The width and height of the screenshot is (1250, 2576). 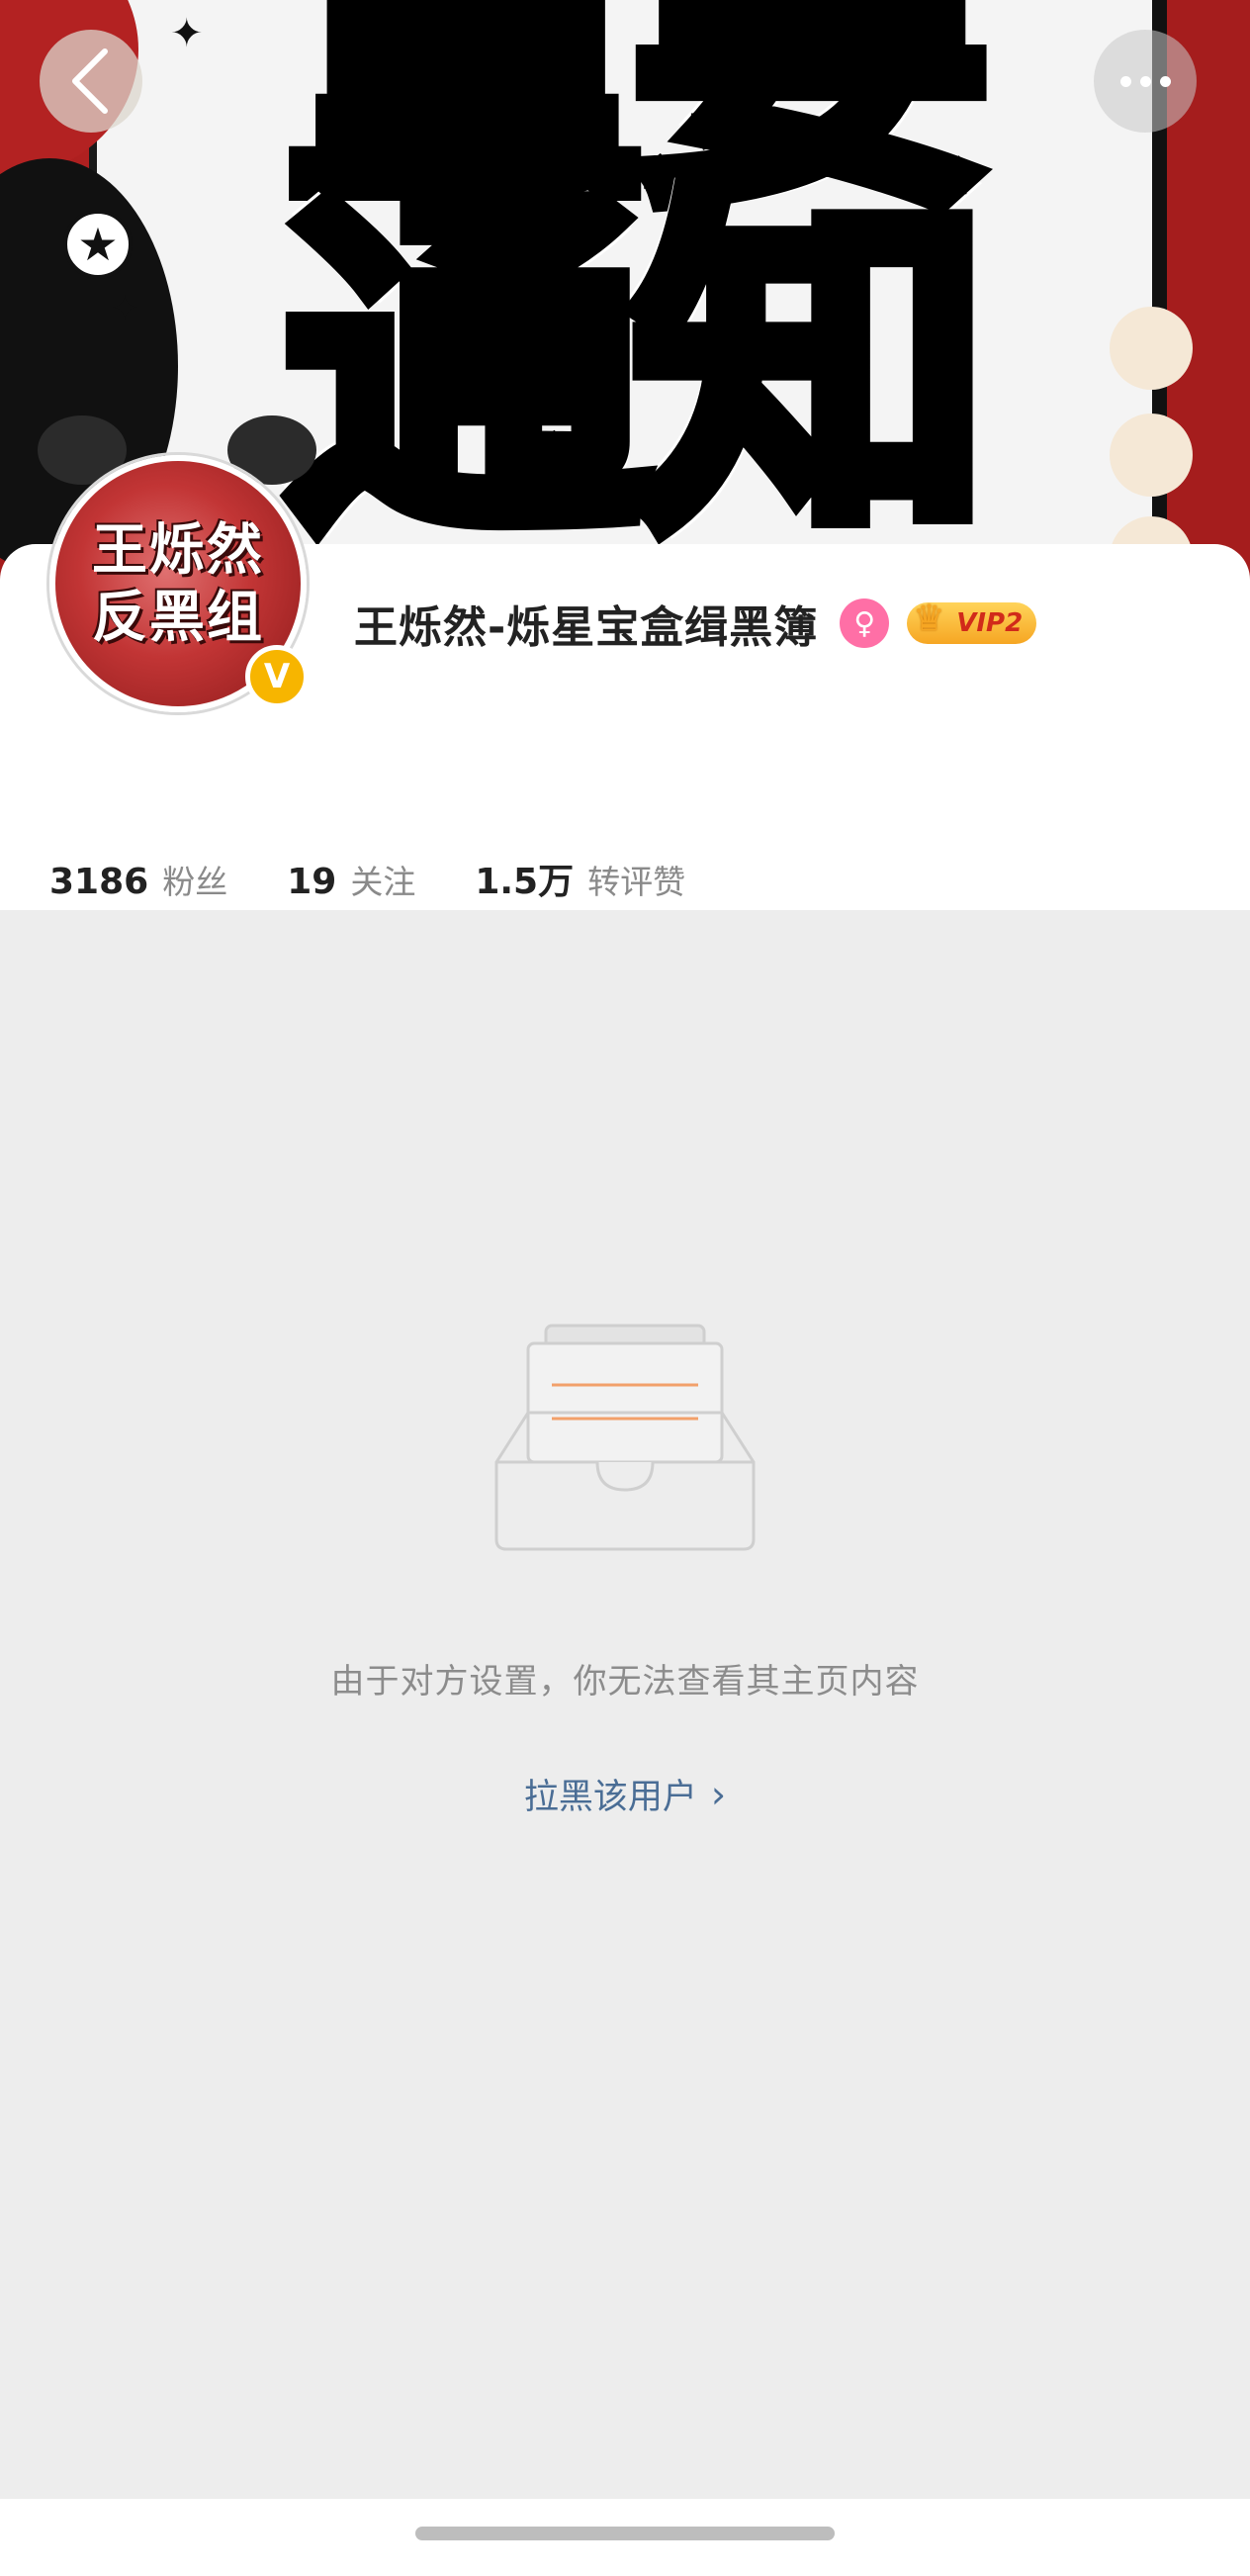 What do you see at coordinates (586, 628) in the screenshot?
I see `username: 王烁然-烁星宝盒缉黑簿` at bounding box center [586, 628].